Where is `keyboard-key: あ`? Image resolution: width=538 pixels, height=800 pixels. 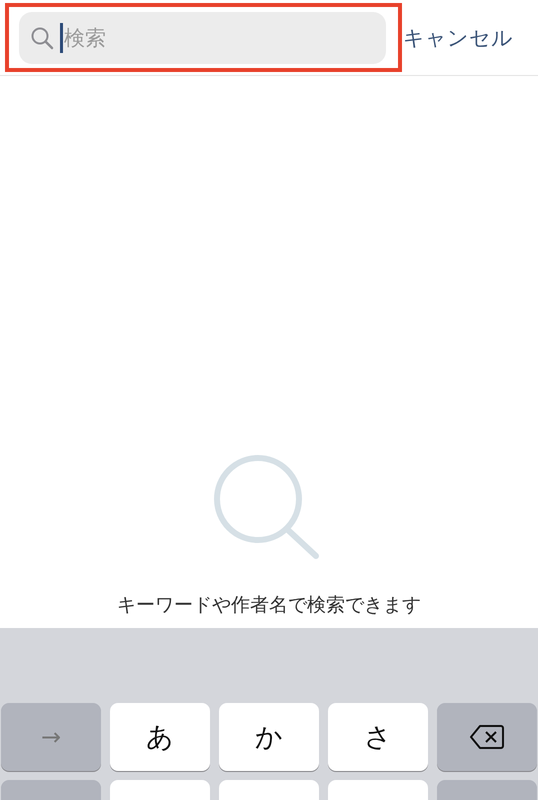 keyboard-key: あ is located at coordinates (160, 737).